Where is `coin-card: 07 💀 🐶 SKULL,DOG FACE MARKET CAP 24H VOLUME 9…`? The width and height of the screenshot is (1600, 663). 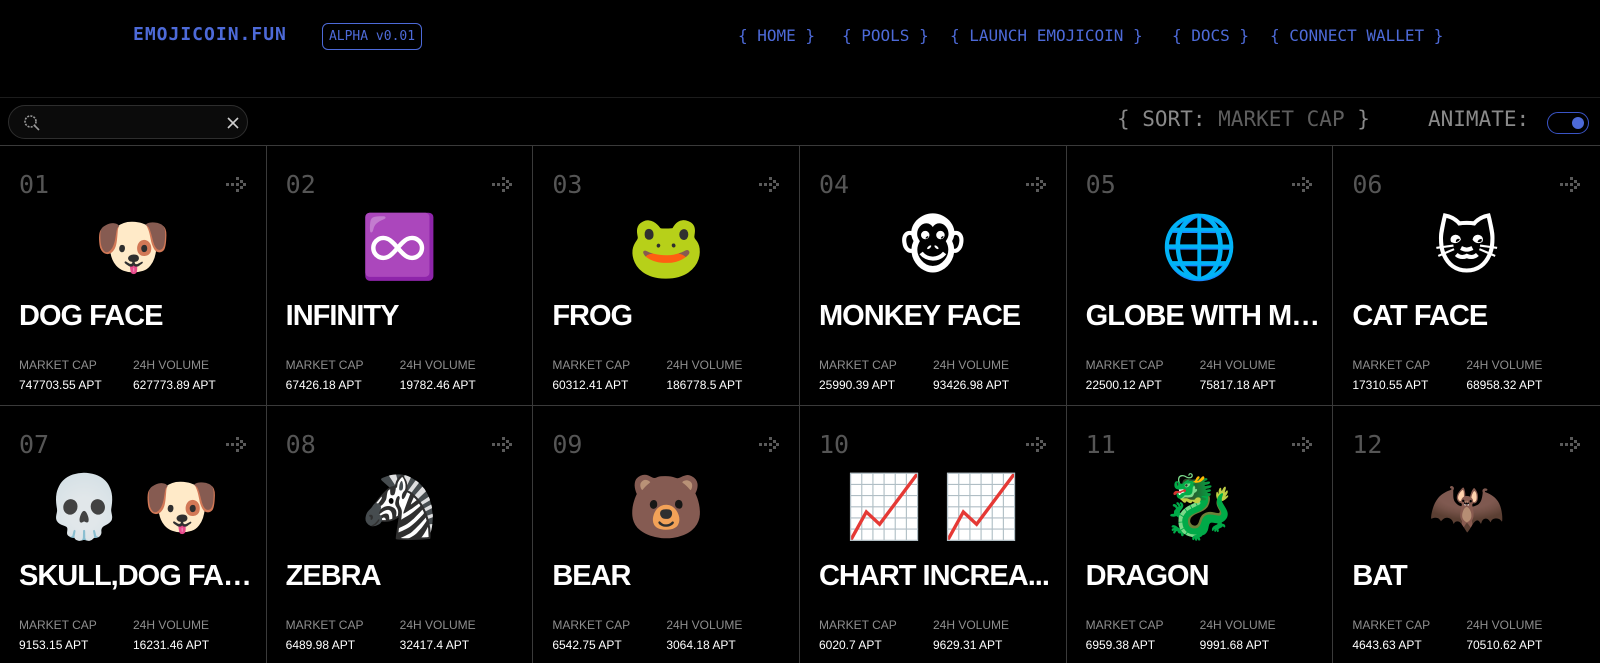
coin-card: 07 💀 🐶 SKULL,DOG FACE MARKET CAP 24H VOLUME 9… is located at coordinates (133, 534).